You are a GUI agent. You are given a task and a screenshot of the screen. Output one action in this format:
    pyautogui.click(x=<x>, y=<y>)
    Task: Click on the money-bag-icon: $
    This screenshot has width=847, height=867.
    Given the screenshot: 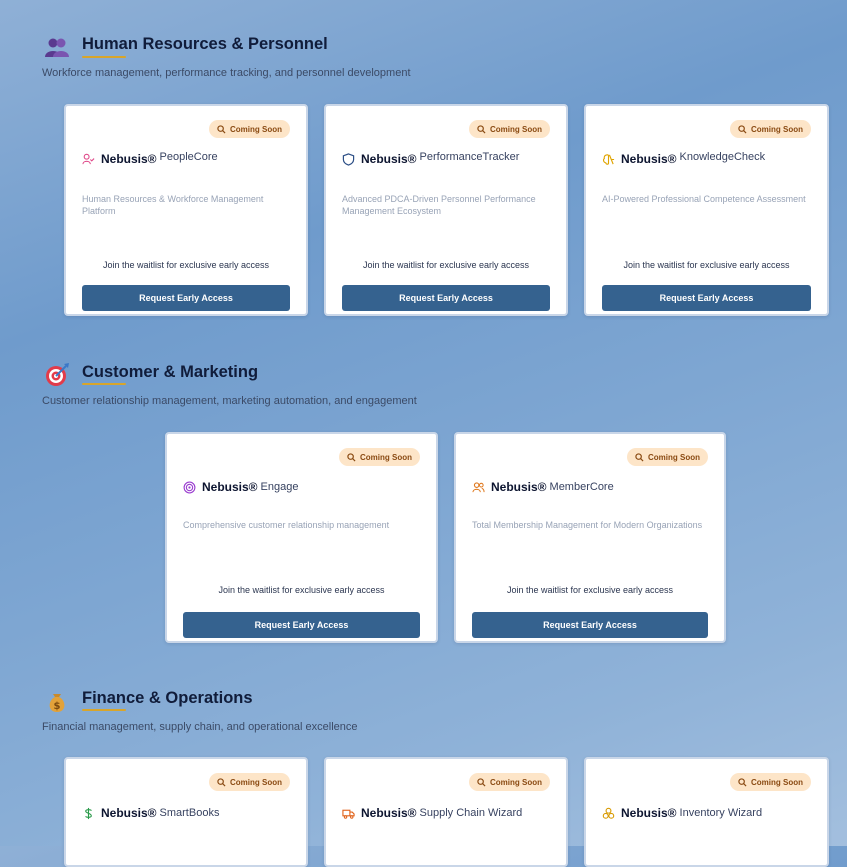 What is the action you would take?
    pyautogui.click(x=57, y=703)
    